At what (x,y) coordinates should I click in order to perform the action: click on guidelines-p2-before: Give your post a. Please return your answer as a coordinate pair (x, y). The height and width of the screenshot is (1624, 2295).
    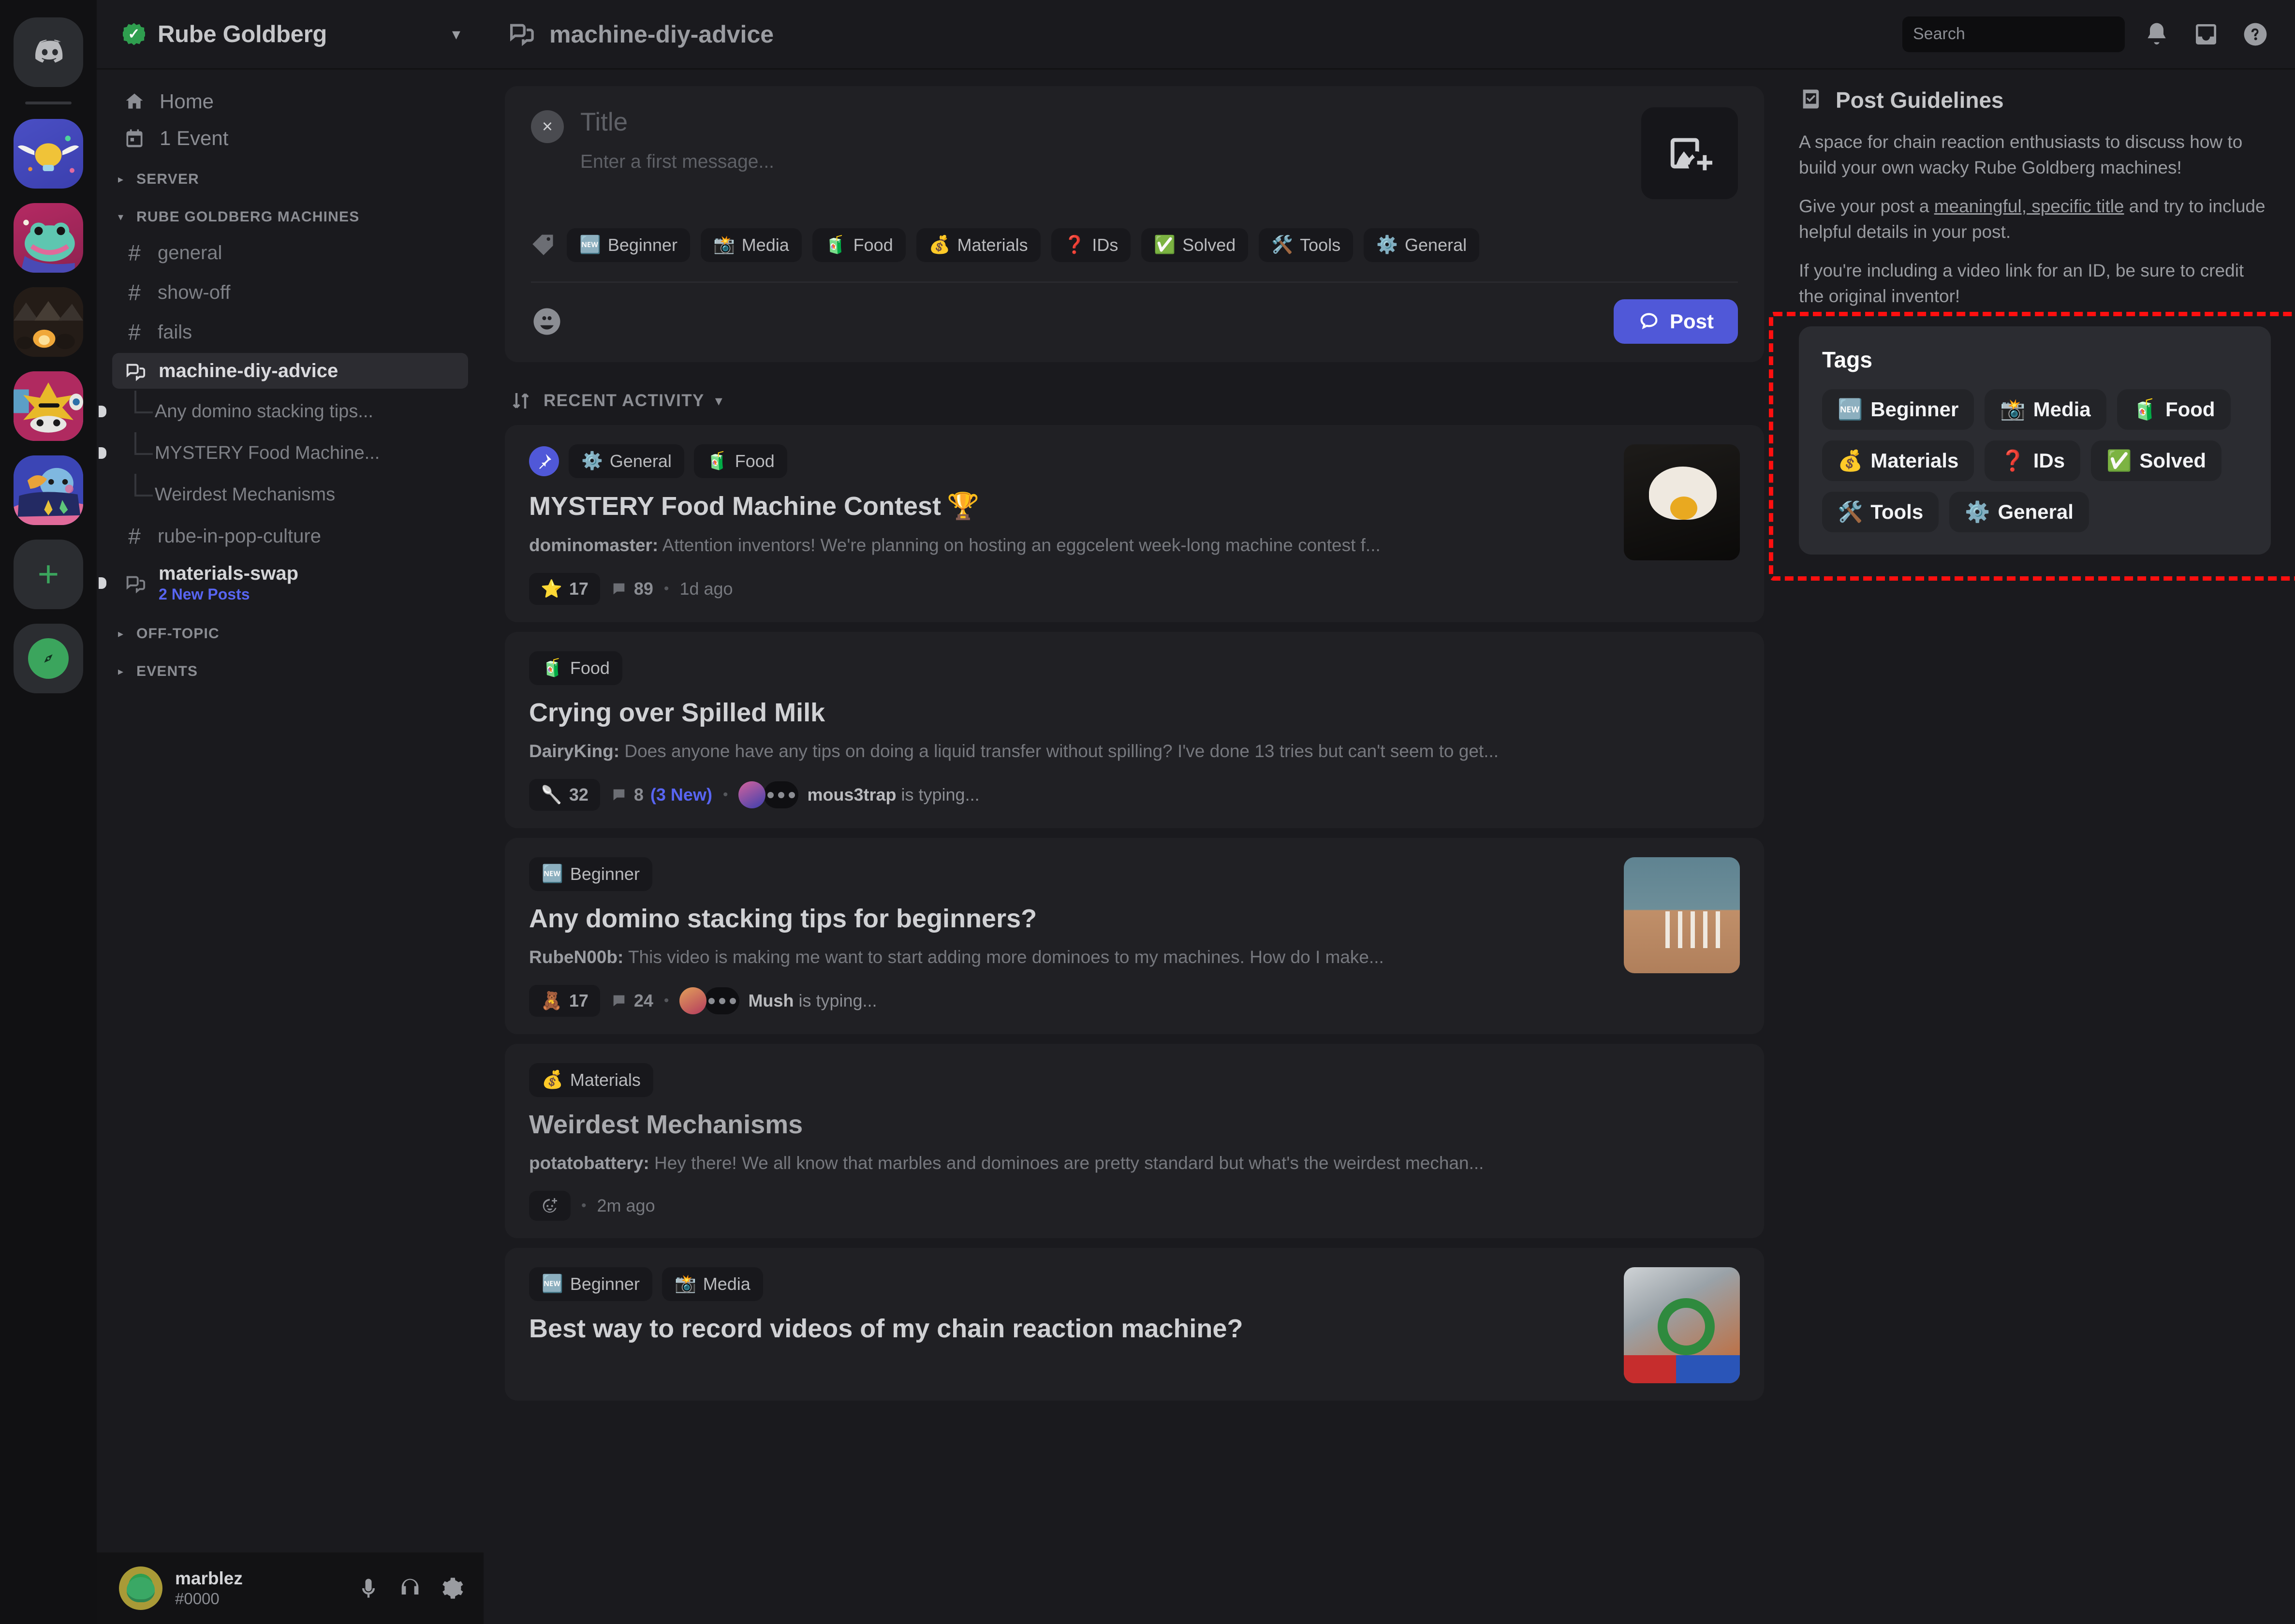
    Looking at the image, I should click on (1867, 207).